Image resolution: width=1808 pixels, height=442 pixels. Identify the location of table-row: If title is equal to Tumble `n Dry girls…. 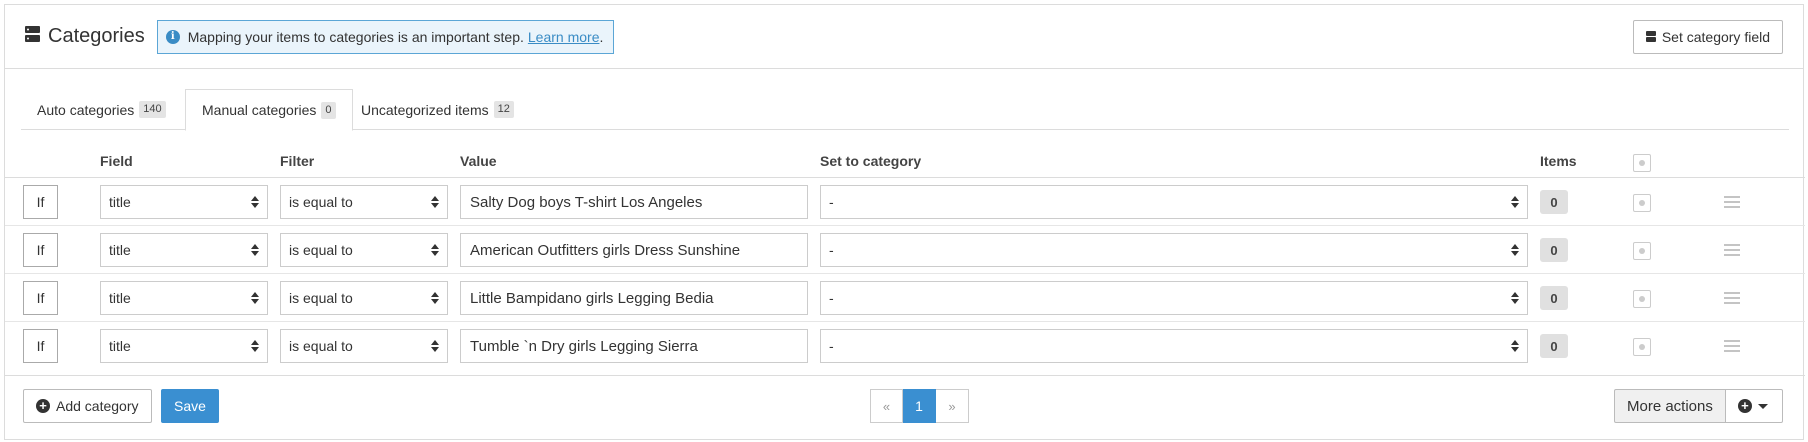
(905, 346).